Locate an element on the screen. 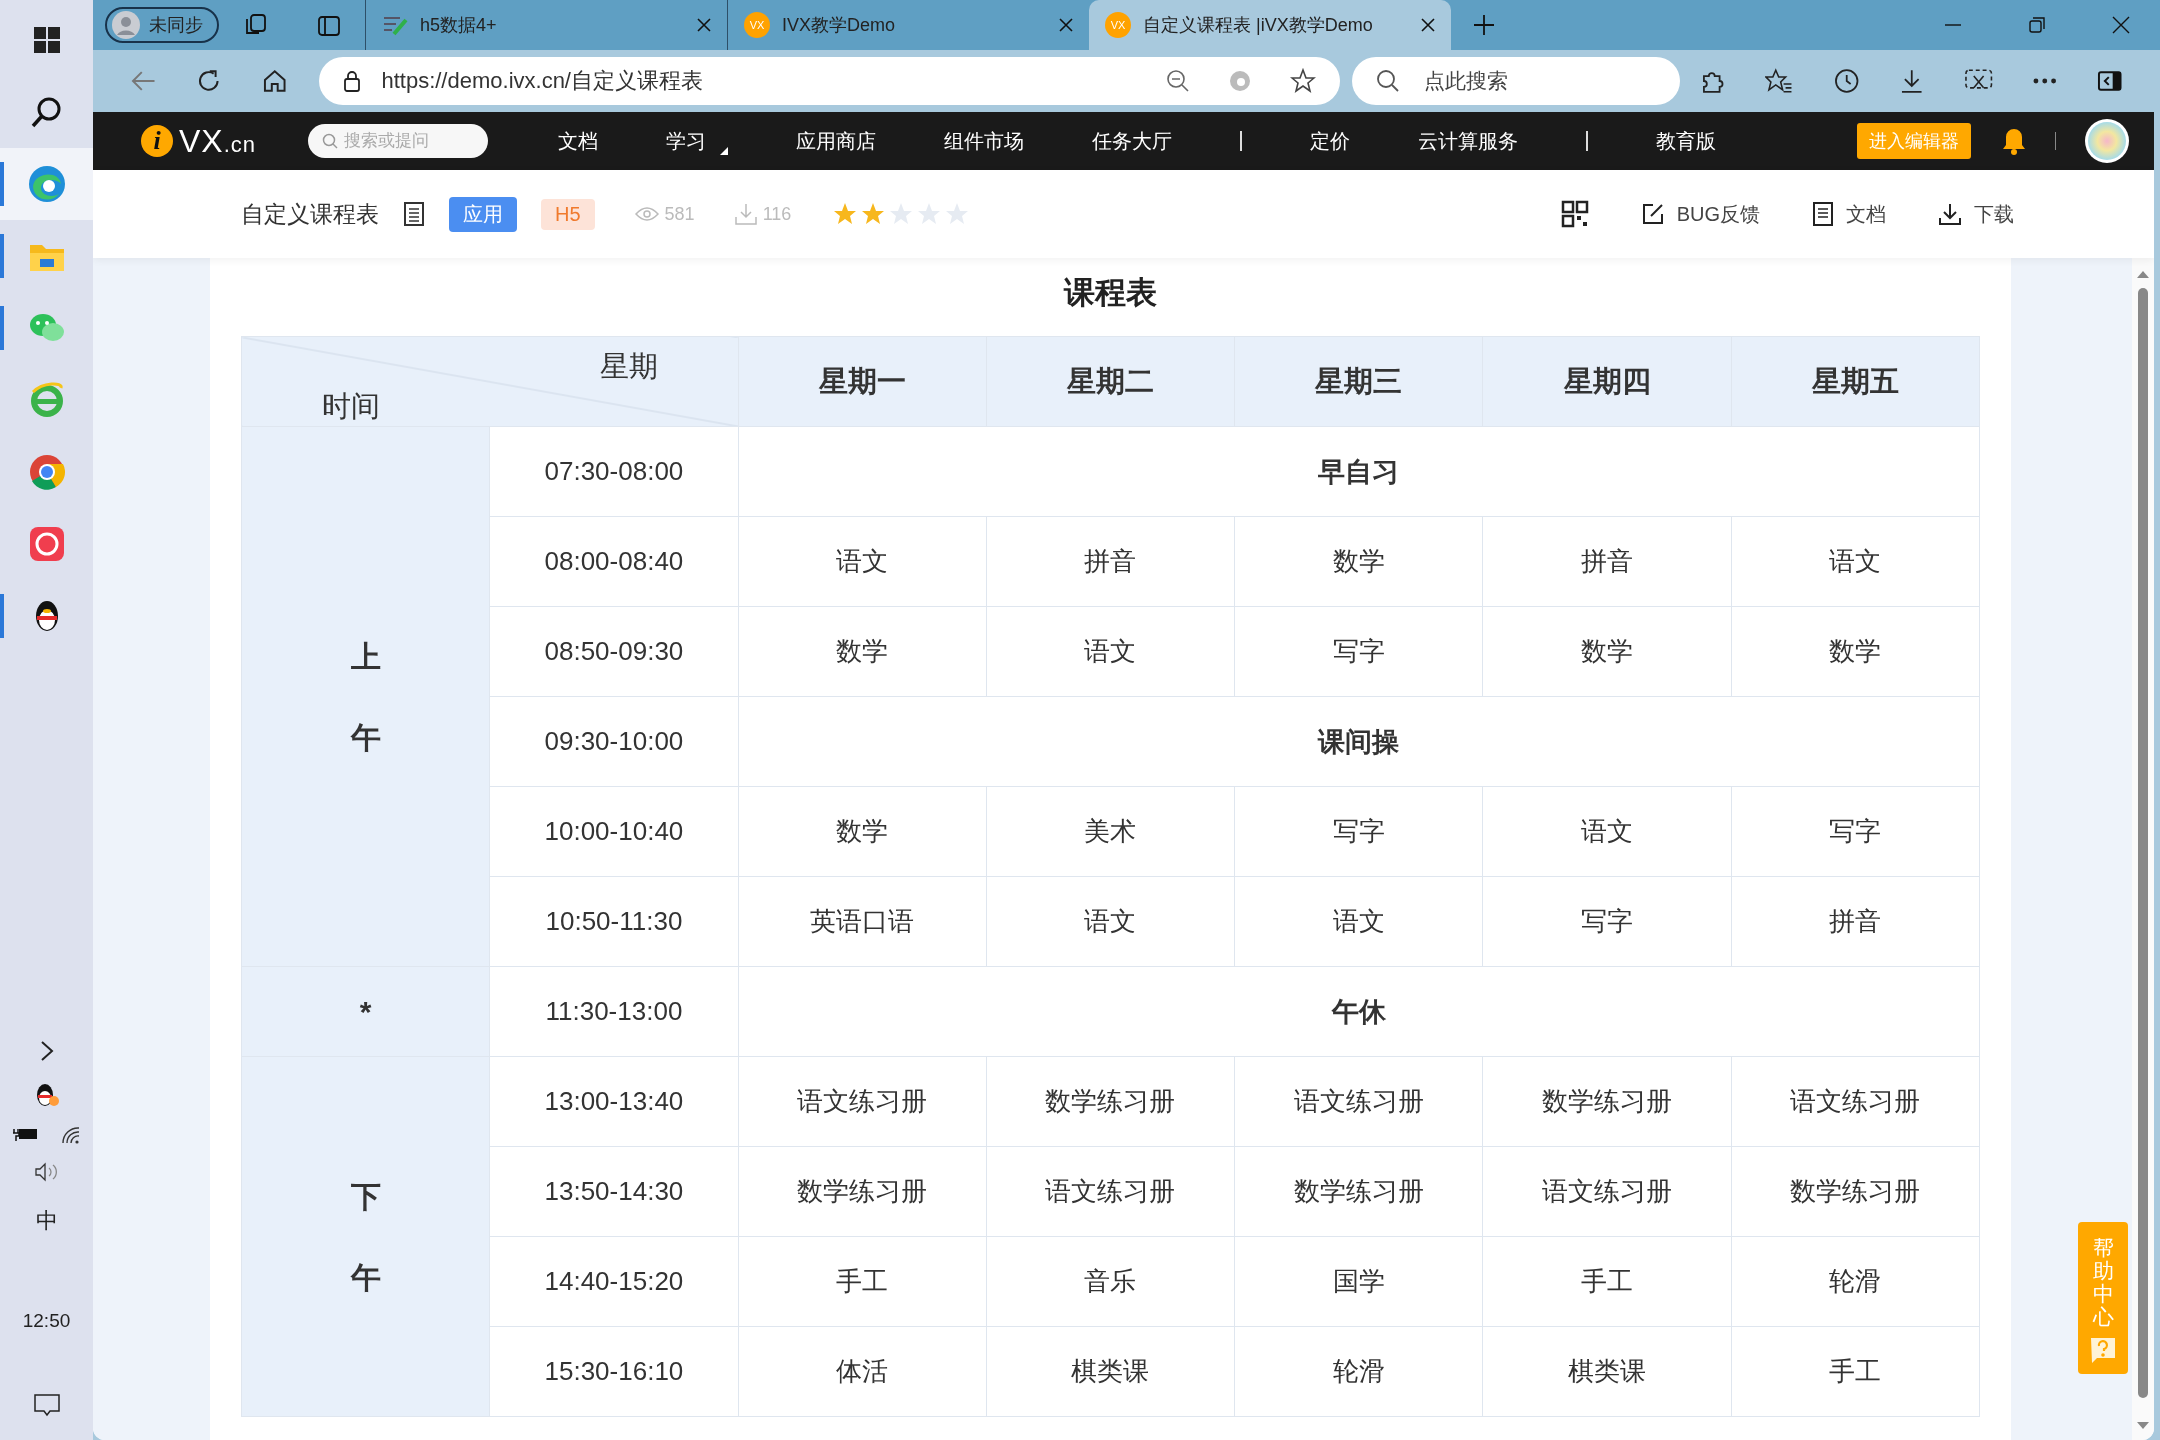 The height and width of the screenshot is (1440, 2160). table-cell: 美术 is located at coordinates (1110, 831).